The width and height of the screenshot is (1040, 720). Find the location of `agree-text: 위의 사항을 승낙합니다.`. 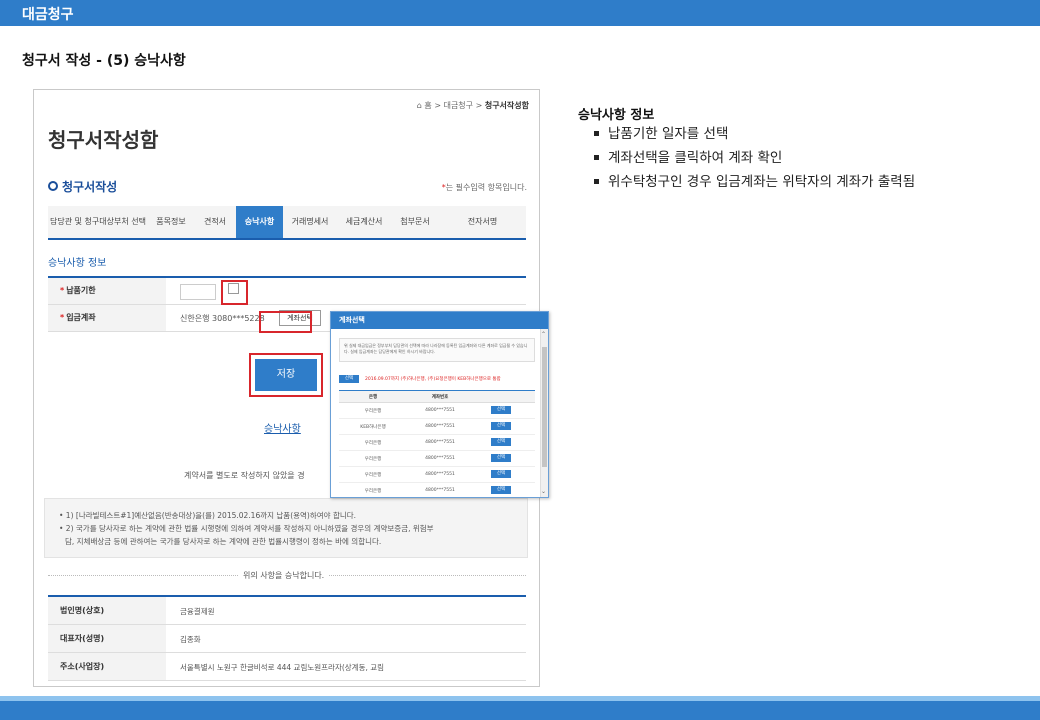

agree-text: 위의 사항을 승낙합니다. is located at coordinates (284, 575).